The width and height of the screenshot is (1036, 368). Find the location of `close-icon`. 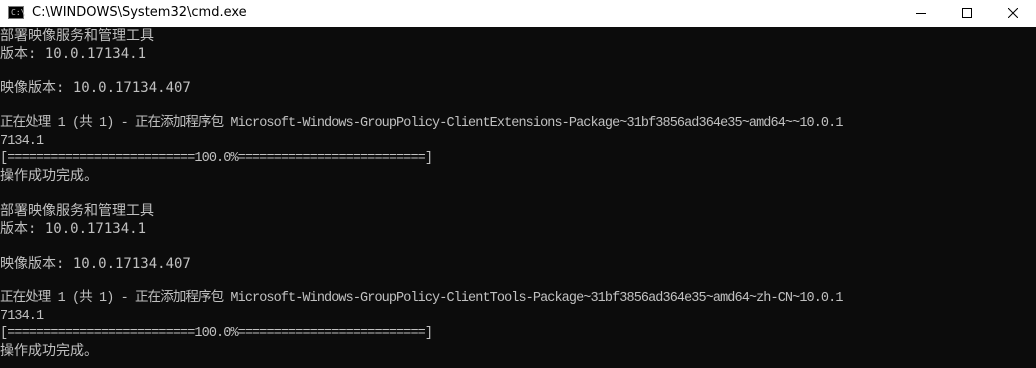

close-icon is located at coordinates (1013, 13).